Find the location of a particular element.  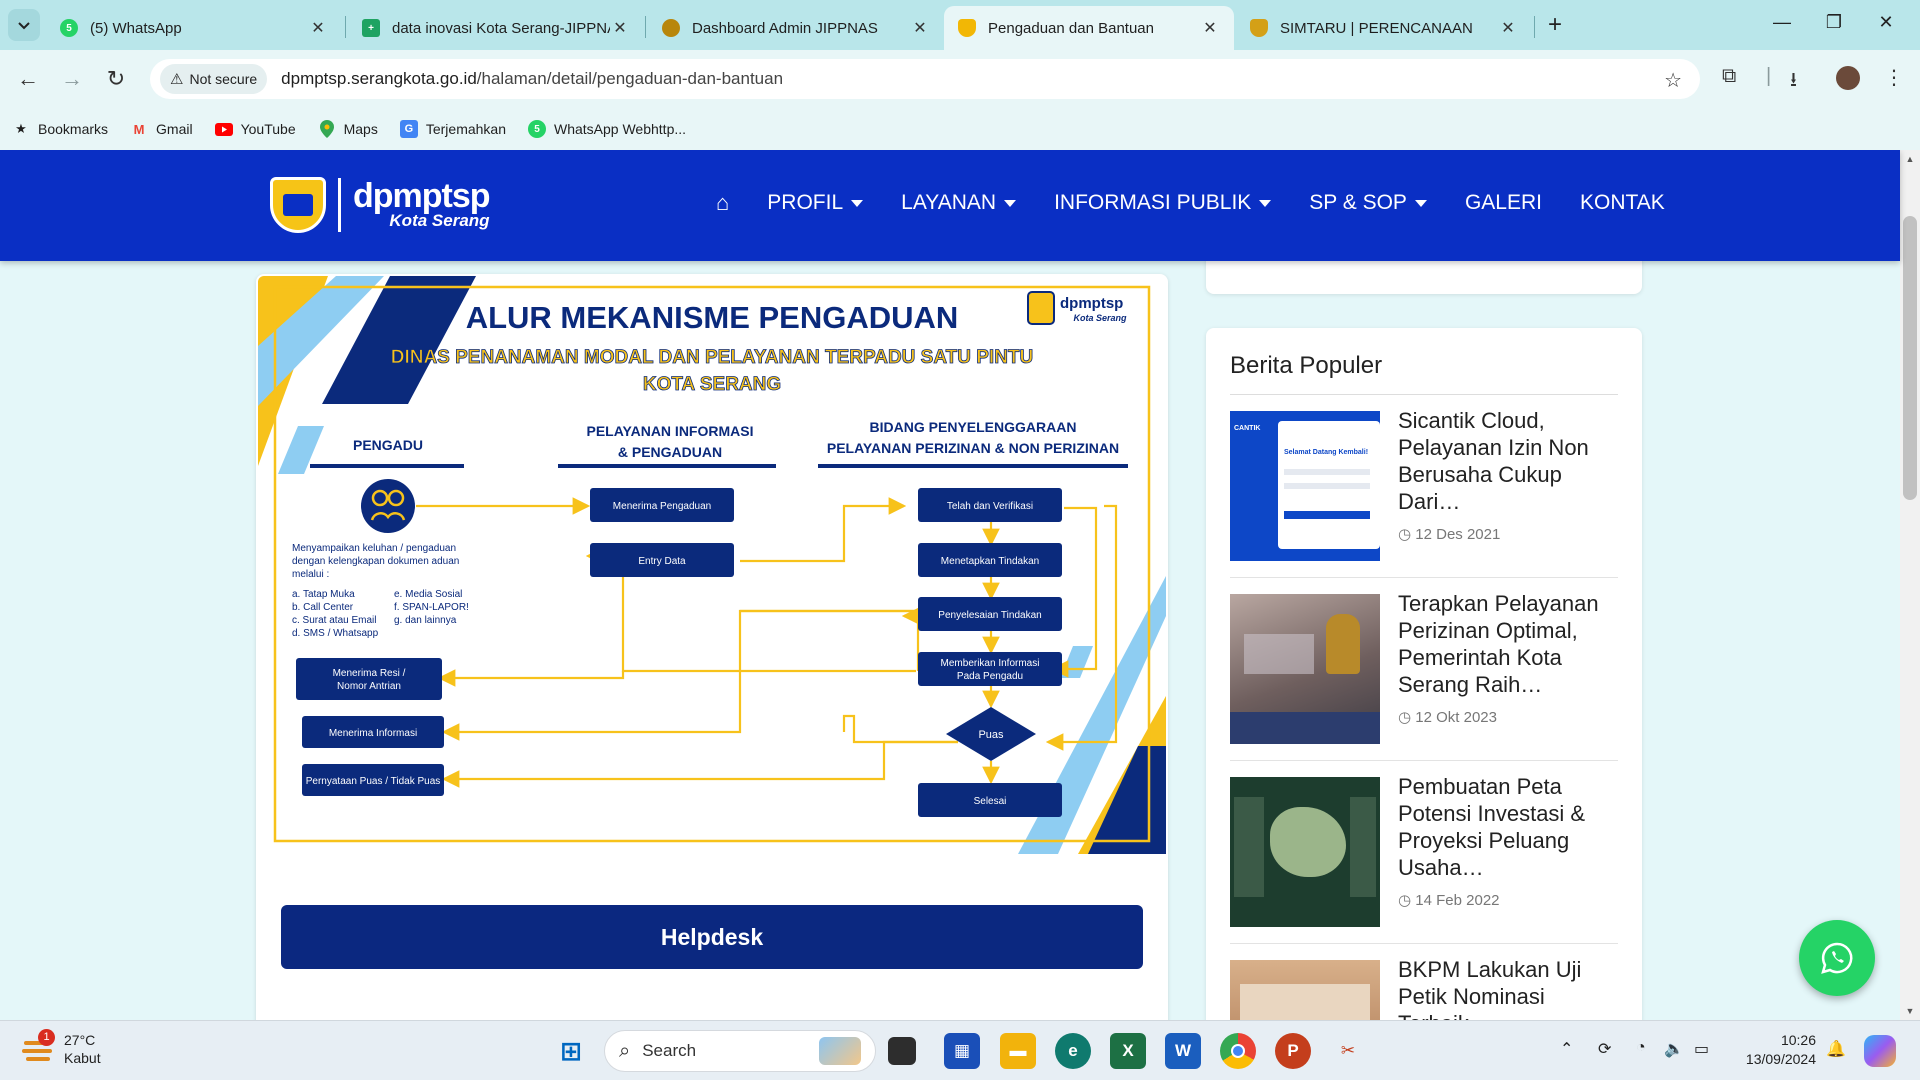

tab-separator is located at coordinates (645, 27).